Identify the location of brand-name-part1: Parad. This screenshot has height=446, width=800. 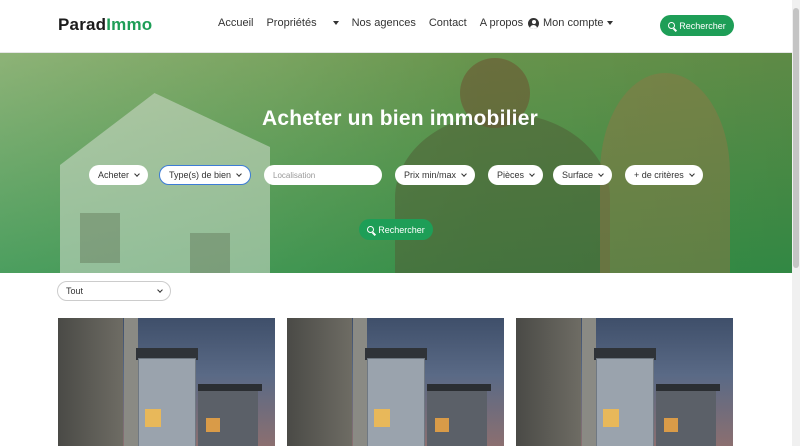
(82, 24).